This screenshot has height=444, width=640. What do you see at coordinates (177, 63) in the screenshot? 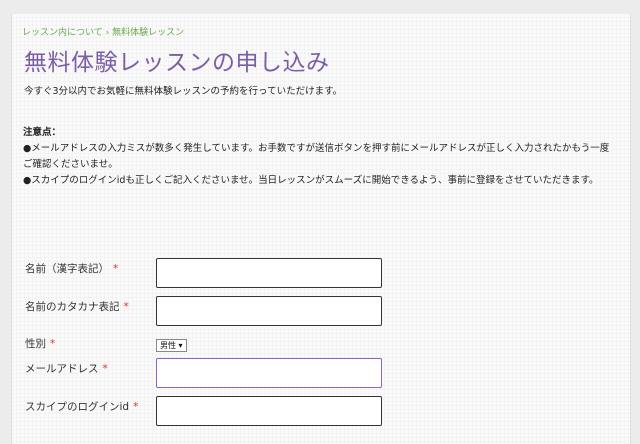
I see `page-title: 無料体験レッスンの申し込み` at bounding box center [177, 63].